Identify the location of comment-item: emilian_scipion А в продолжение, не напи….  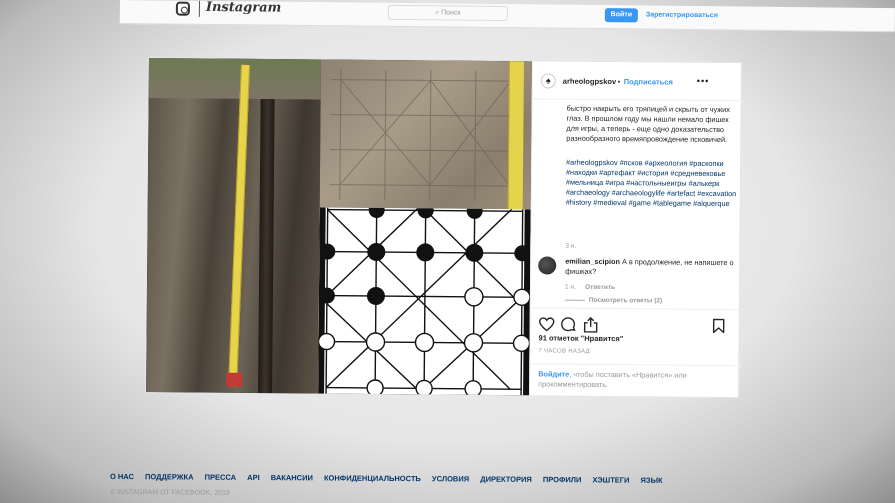
(650, 267).